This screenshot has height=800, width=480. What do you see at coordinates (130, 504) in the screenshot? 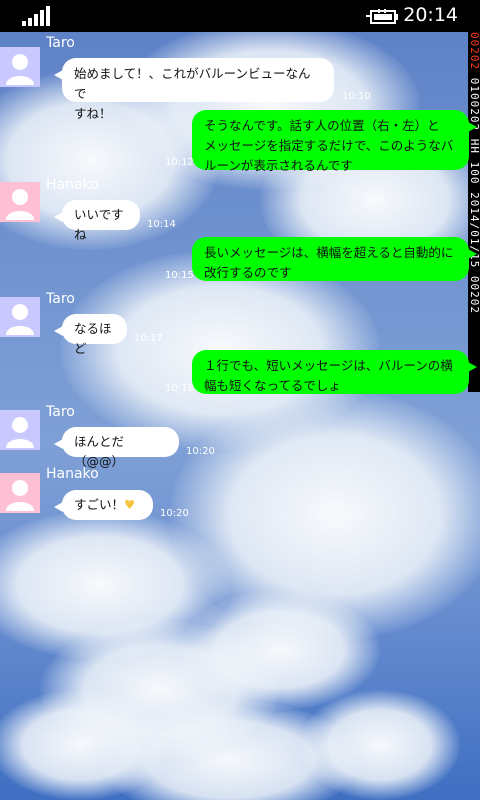
I see `heart-icon: ♥` at bounding box center [130, 504].